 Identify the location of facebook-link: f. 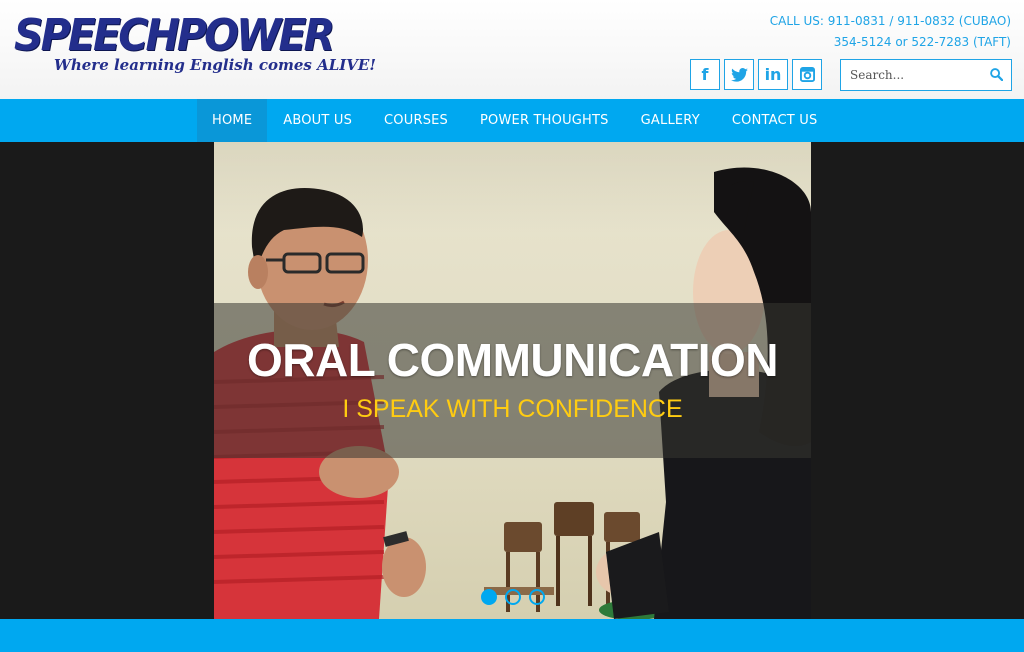
(705, 74).